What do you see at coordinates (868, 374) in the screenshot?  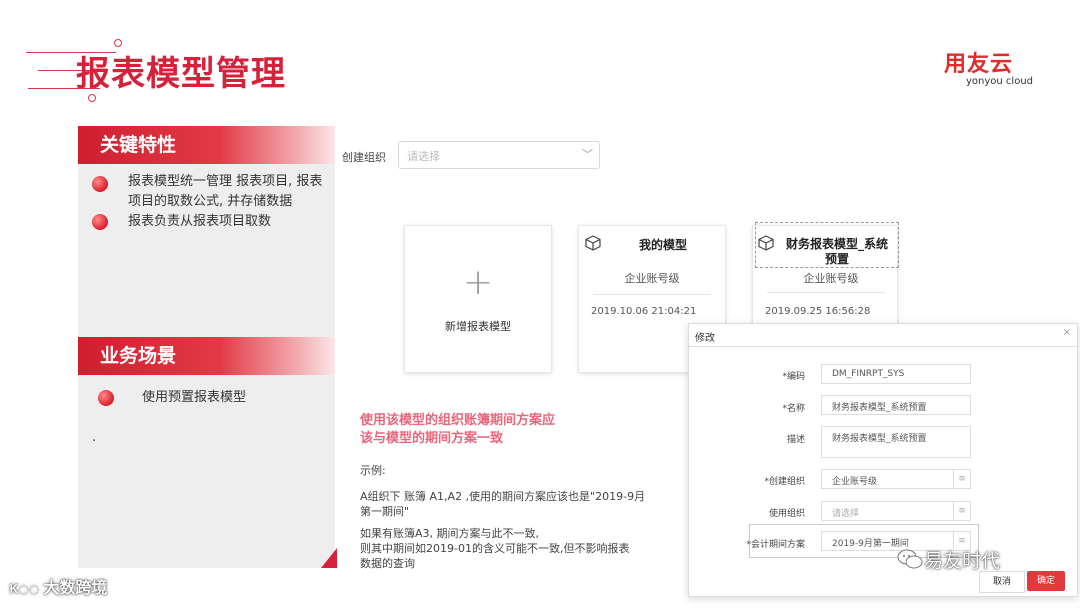 I see `code-value: DM_FINRPT_SYS` at bounding box center [868, 374].